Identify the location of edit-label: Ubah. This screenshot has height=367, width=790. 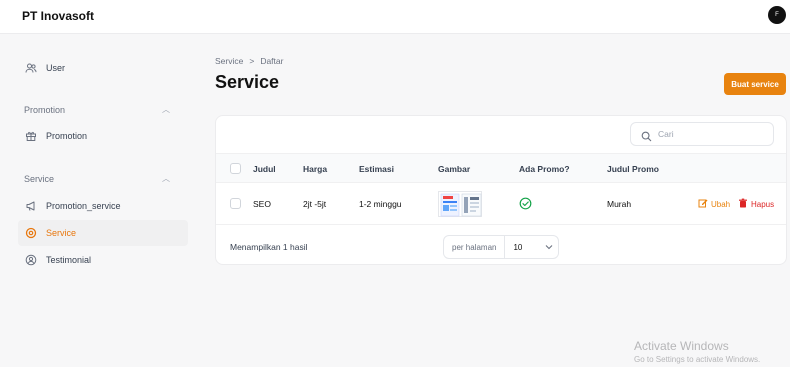
(721, 204).